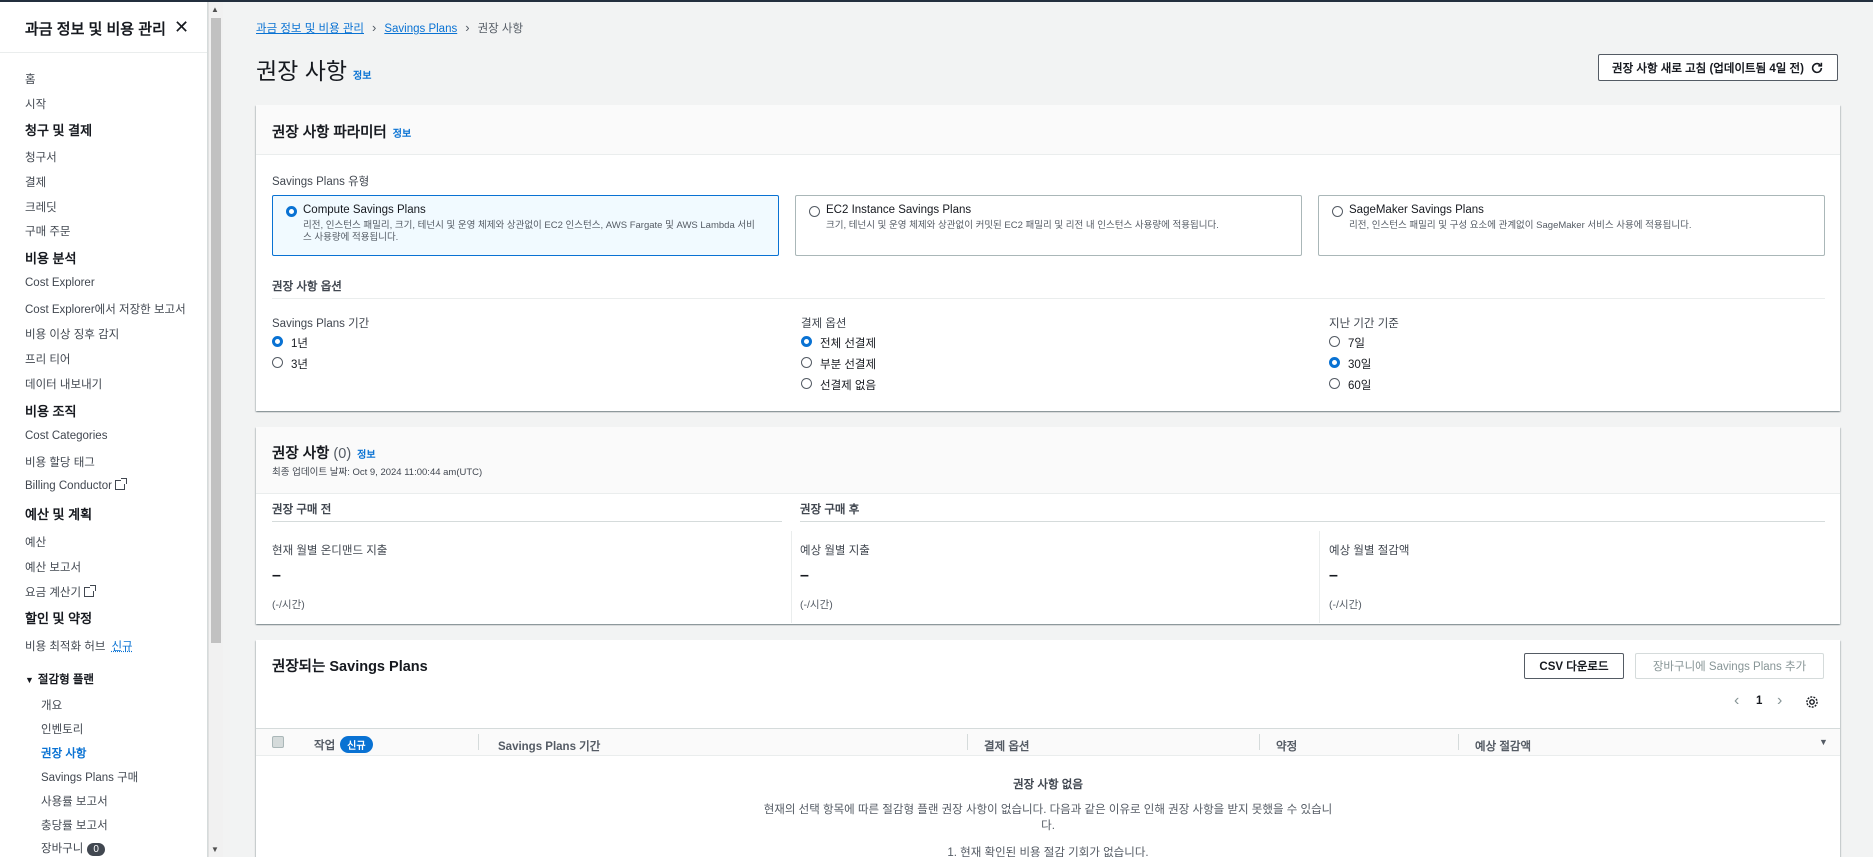 Image resolution: width=1873 pixels, height=857 pixels. I want to click on term-option-1yr: 1년, so click(299, 344).